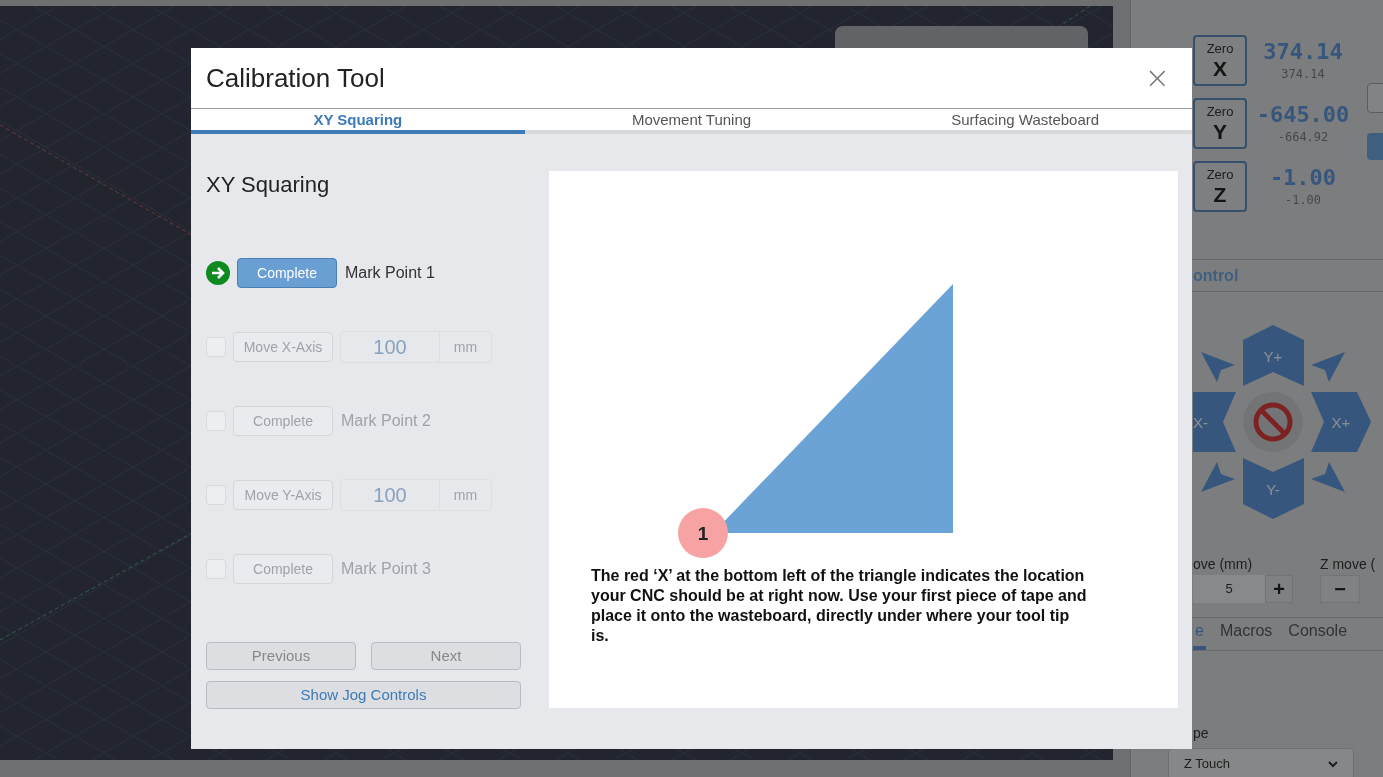 The image size is (1383, 777). Describe the element at coordinates (1348, 564) in the screenshot. I see `field-label: Z move (` at that location.